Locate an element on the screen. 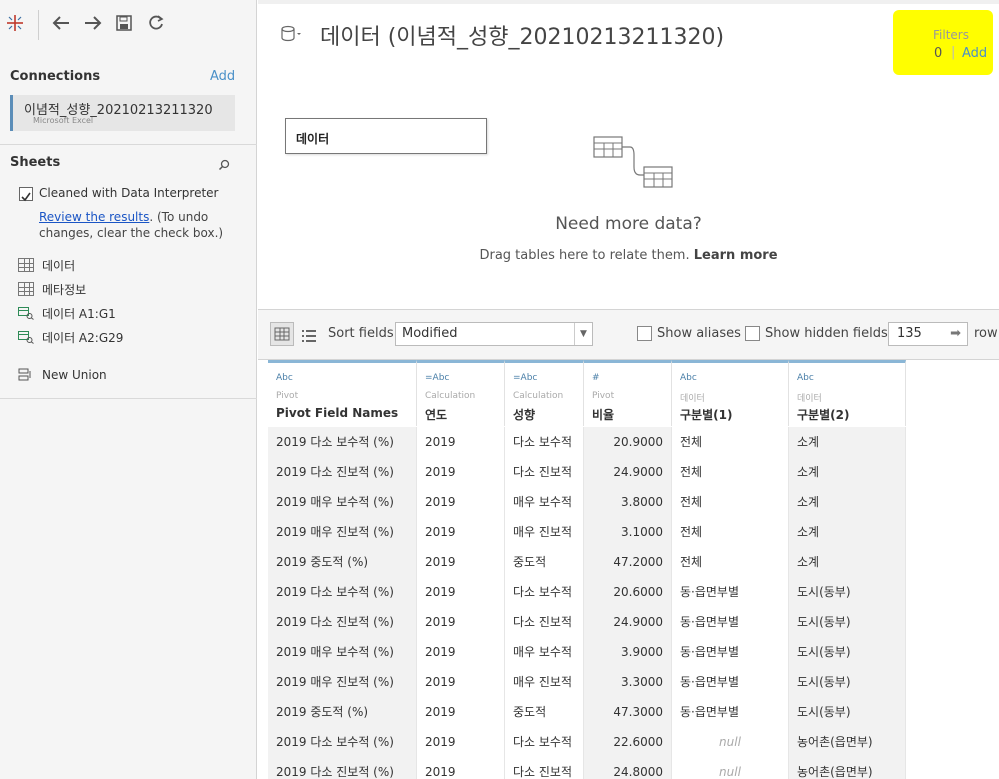  column-header: =Abc Calculation 성향 is located at coordinates (544, 393).